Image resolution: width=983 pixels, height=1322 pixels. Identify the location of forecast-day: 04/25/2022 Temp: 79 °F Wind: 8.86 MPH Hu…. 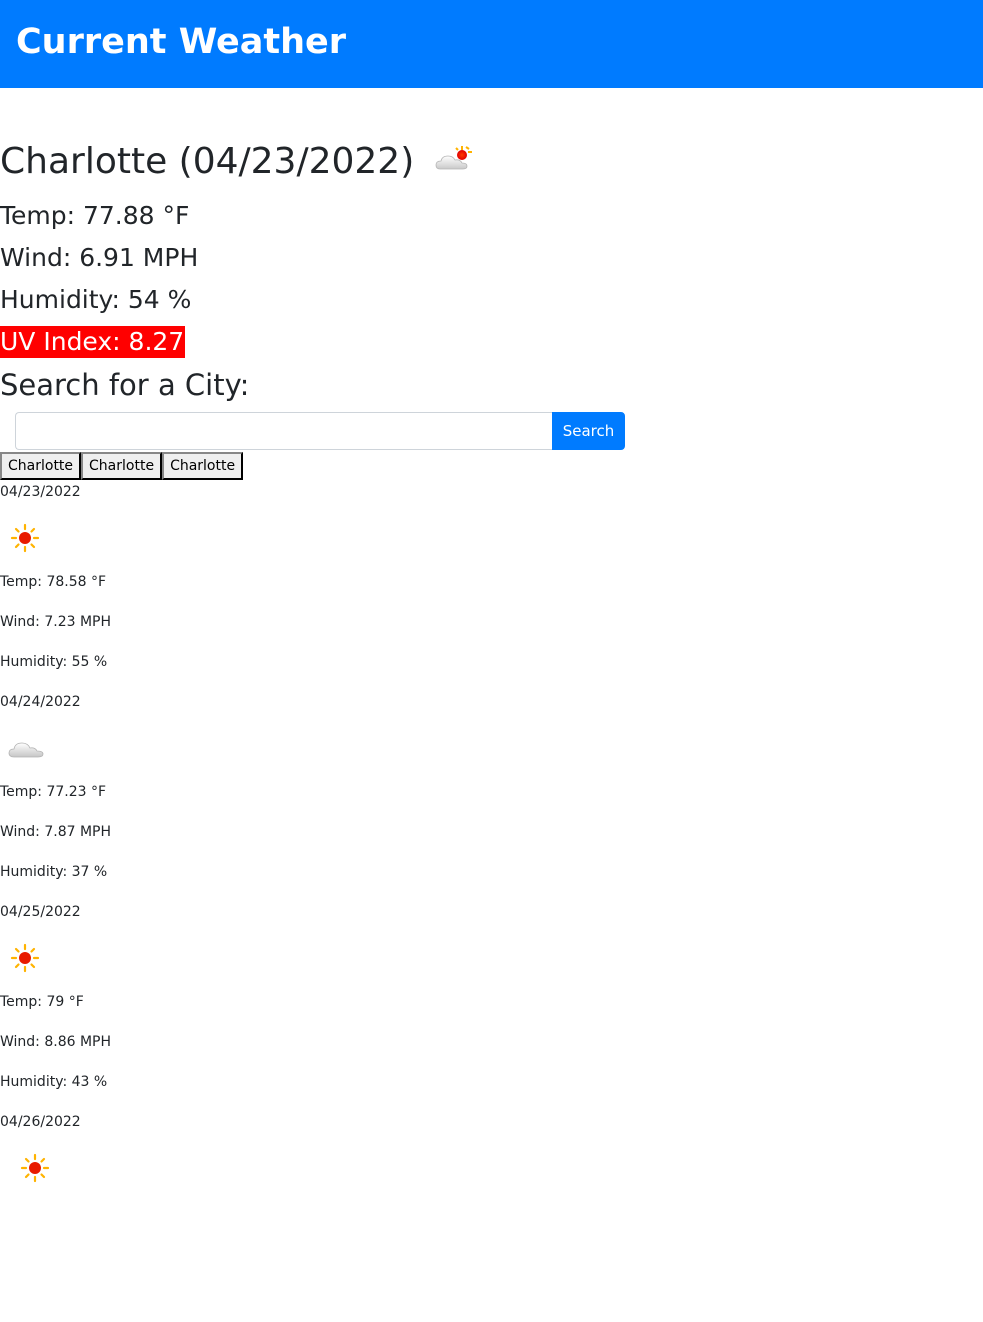
(55, 1007).